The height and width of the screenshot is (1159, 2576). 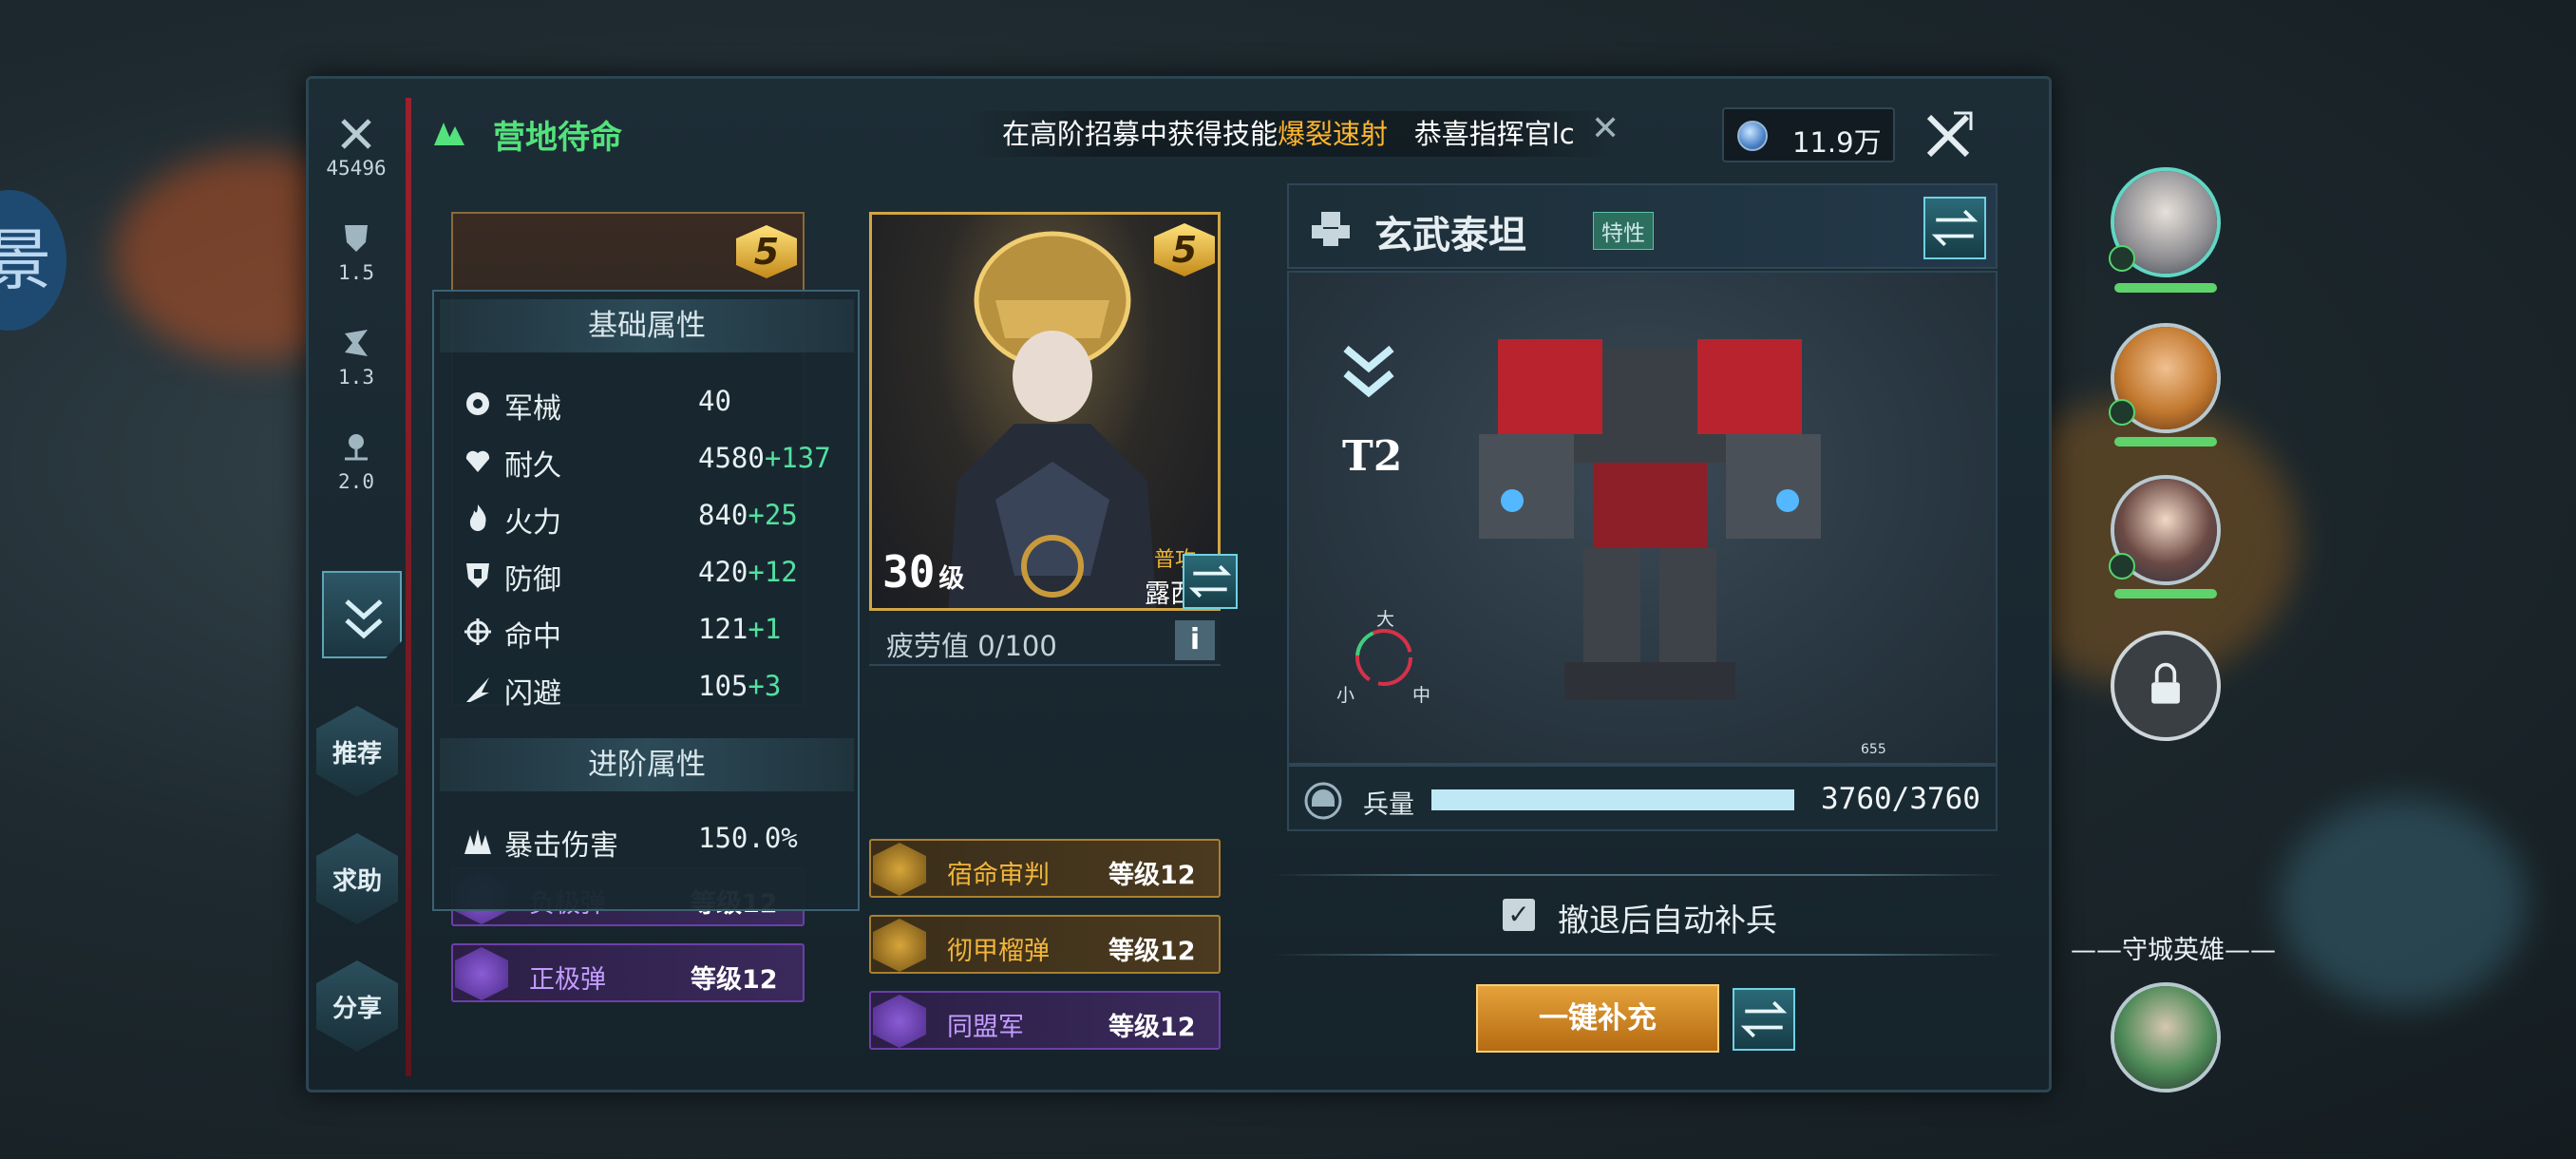 What do you see at coordinates (1667, 920) in the screenshot?
I see `auto-refill-label: 撤退后自动补兵` at bounding box center [1667, 920].